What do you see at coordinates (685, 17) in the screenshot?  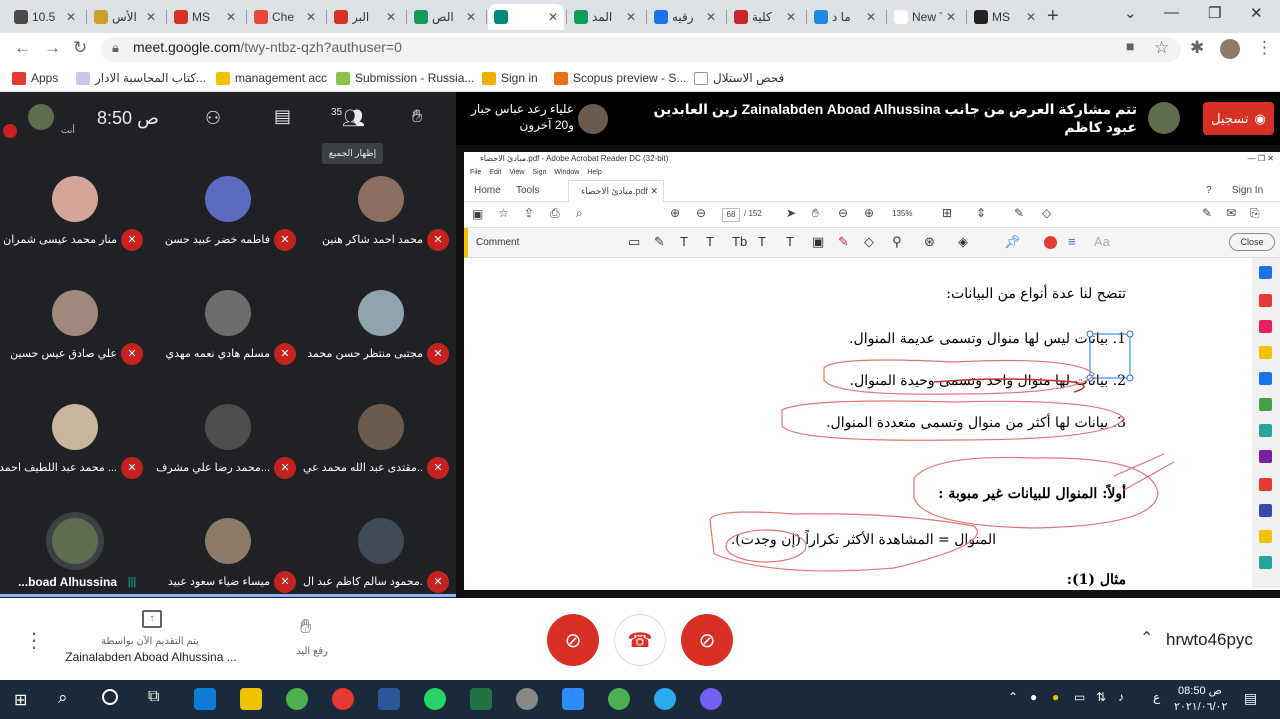 I see `browser-tab: رقيه ✕` at bounding box center [685, 17].